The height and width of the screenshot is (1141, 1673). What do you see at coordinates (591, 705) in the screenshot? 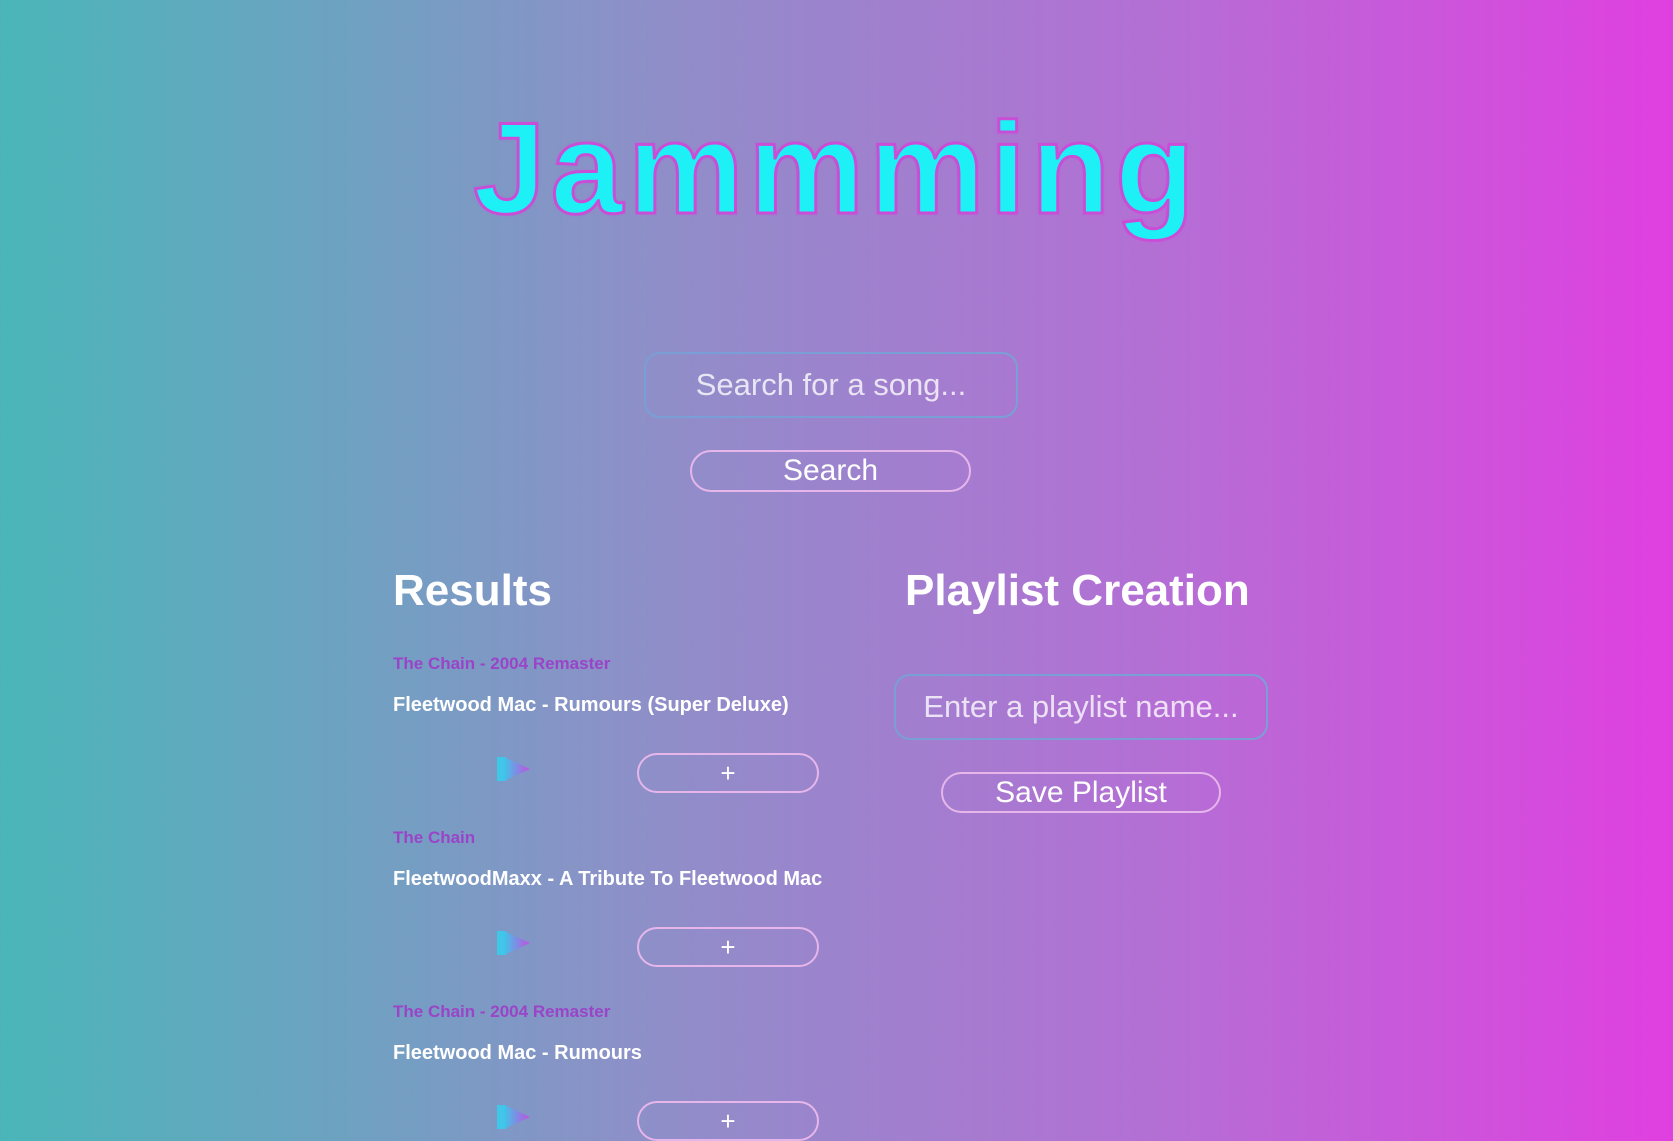
I see `track-artist-album: Fleetwood Mac - Rumours (Super Deluxe)` at bounding box center [591, 705].